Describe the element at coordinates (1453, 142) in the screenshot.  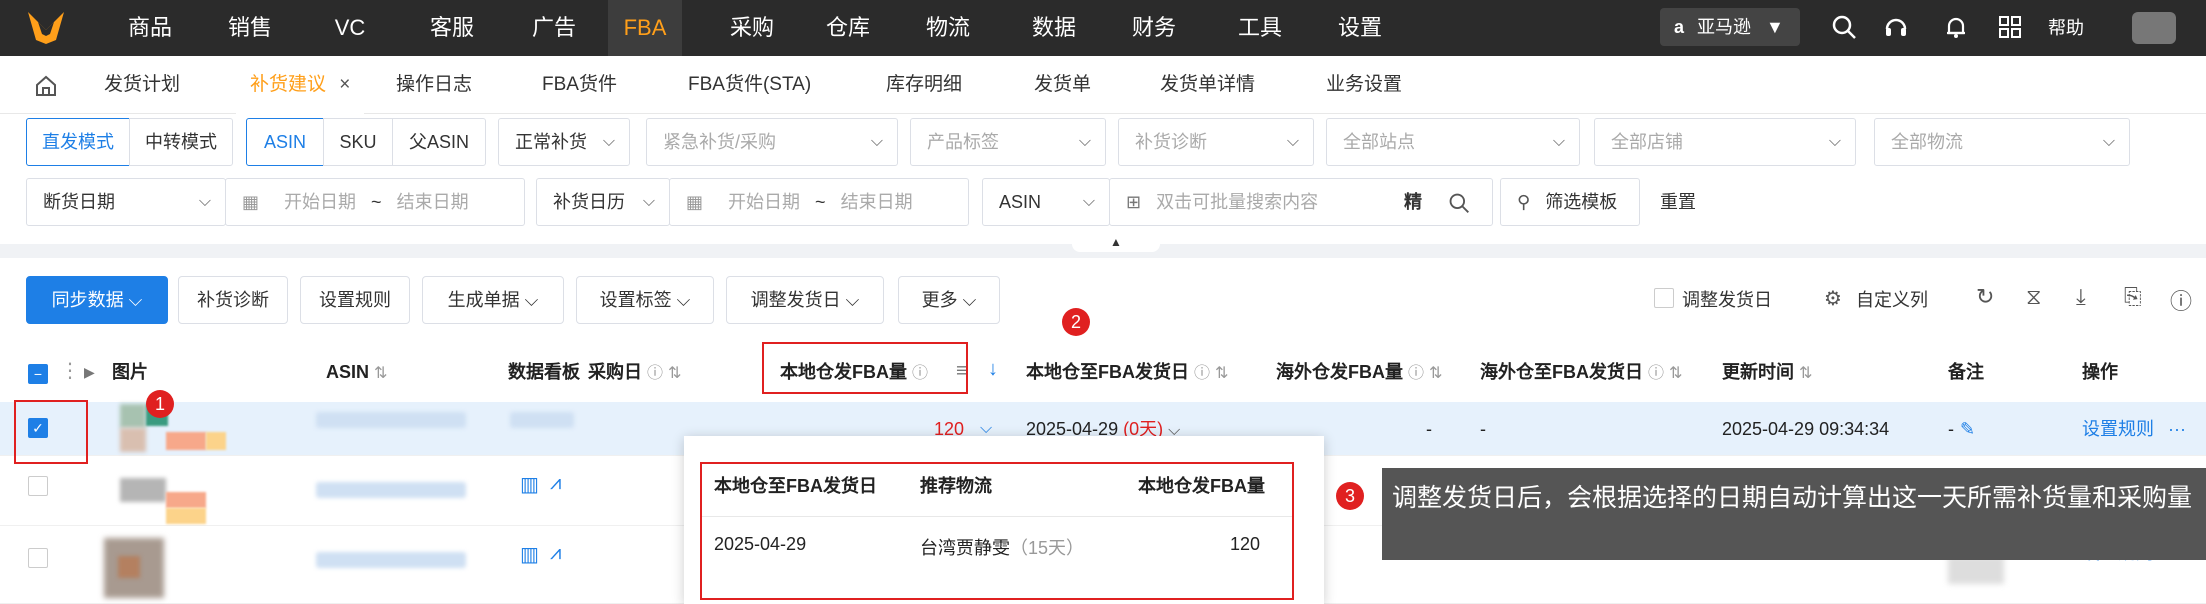
I see `site-select: 全部站点 ⌵` at that location.